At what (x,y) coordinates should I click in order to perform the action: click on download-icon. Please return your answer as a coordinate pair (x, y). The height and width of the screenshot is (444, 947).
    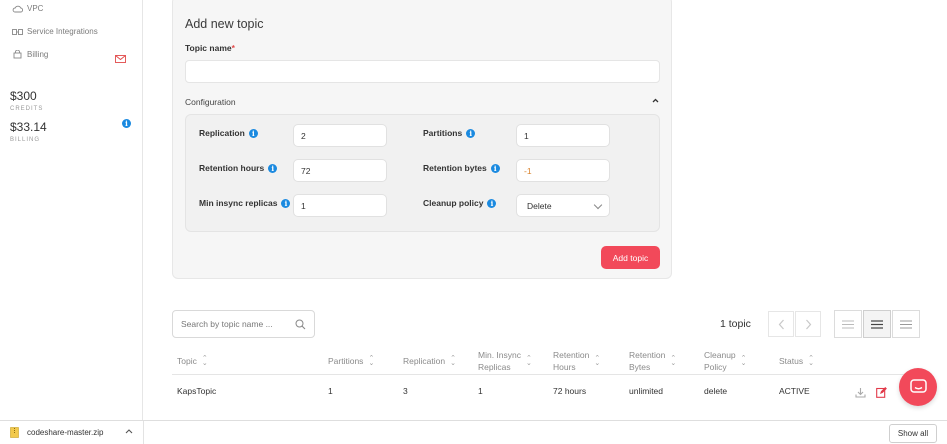
    Looking at the image, I should click on (860, 394).